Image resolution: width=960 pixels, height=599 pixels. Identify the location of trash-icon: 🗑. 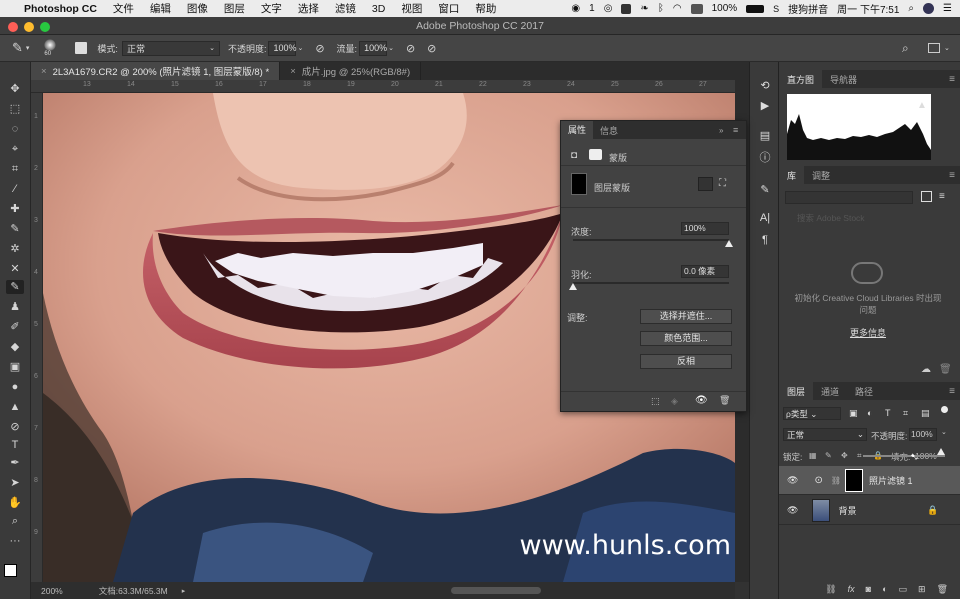
(942, 589).